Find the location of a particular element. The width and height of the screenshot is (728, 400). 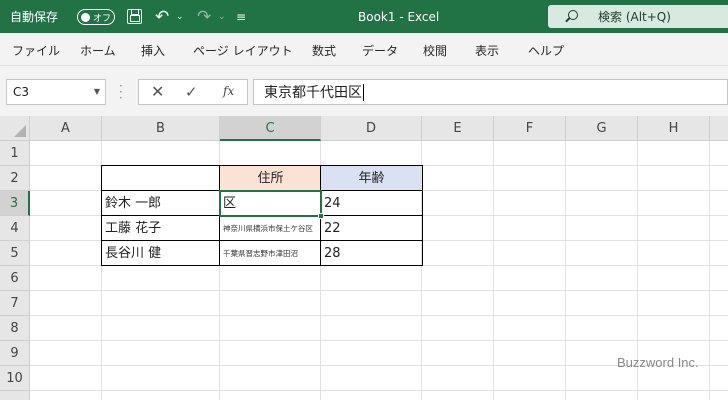

column-header-e: E is located at coordinates (458, 128).